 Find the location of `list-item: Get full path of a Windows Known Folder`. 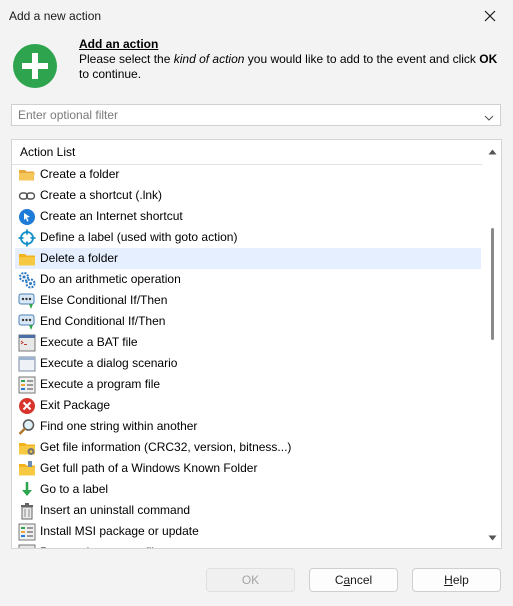

list-item: Get full path of a Windows Known Folder is located at coordinates (248, 468).